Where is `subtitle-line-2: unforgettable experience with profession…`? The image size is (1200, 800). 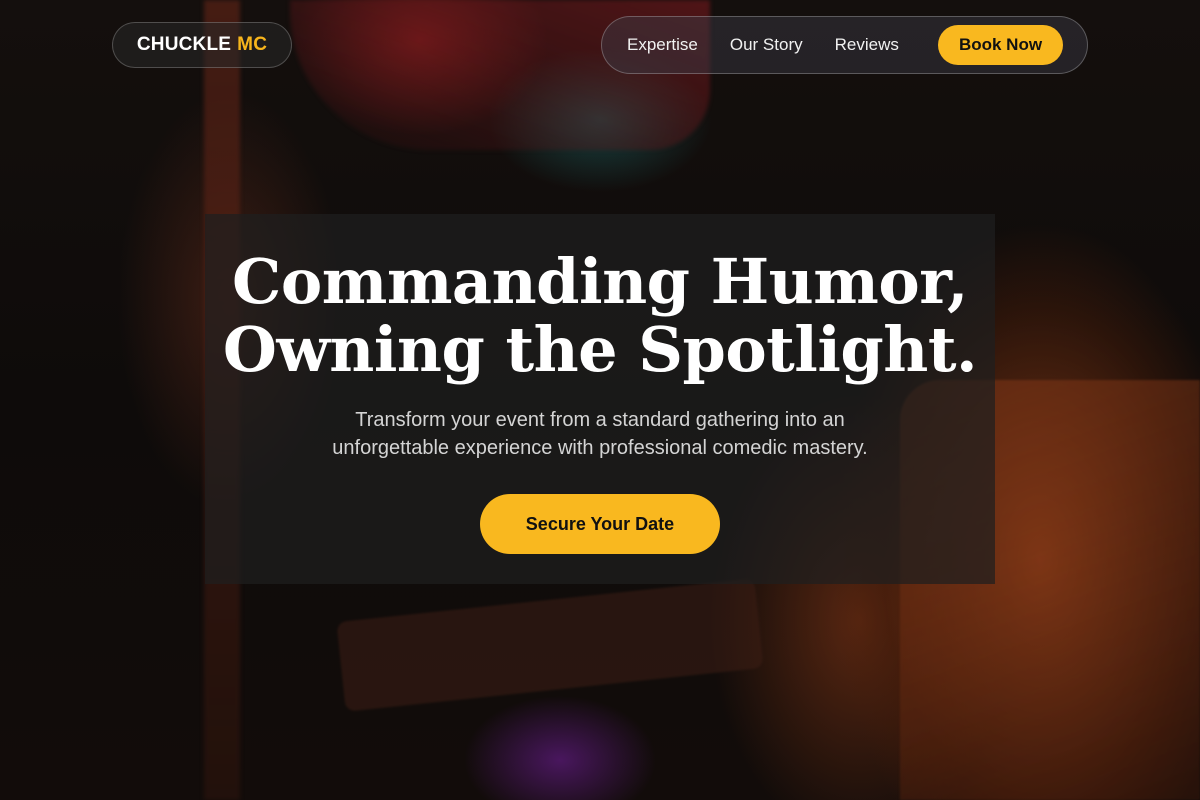 subtitle-line-2: unforgettable experience with profession… is located at coordinates (600, 448).